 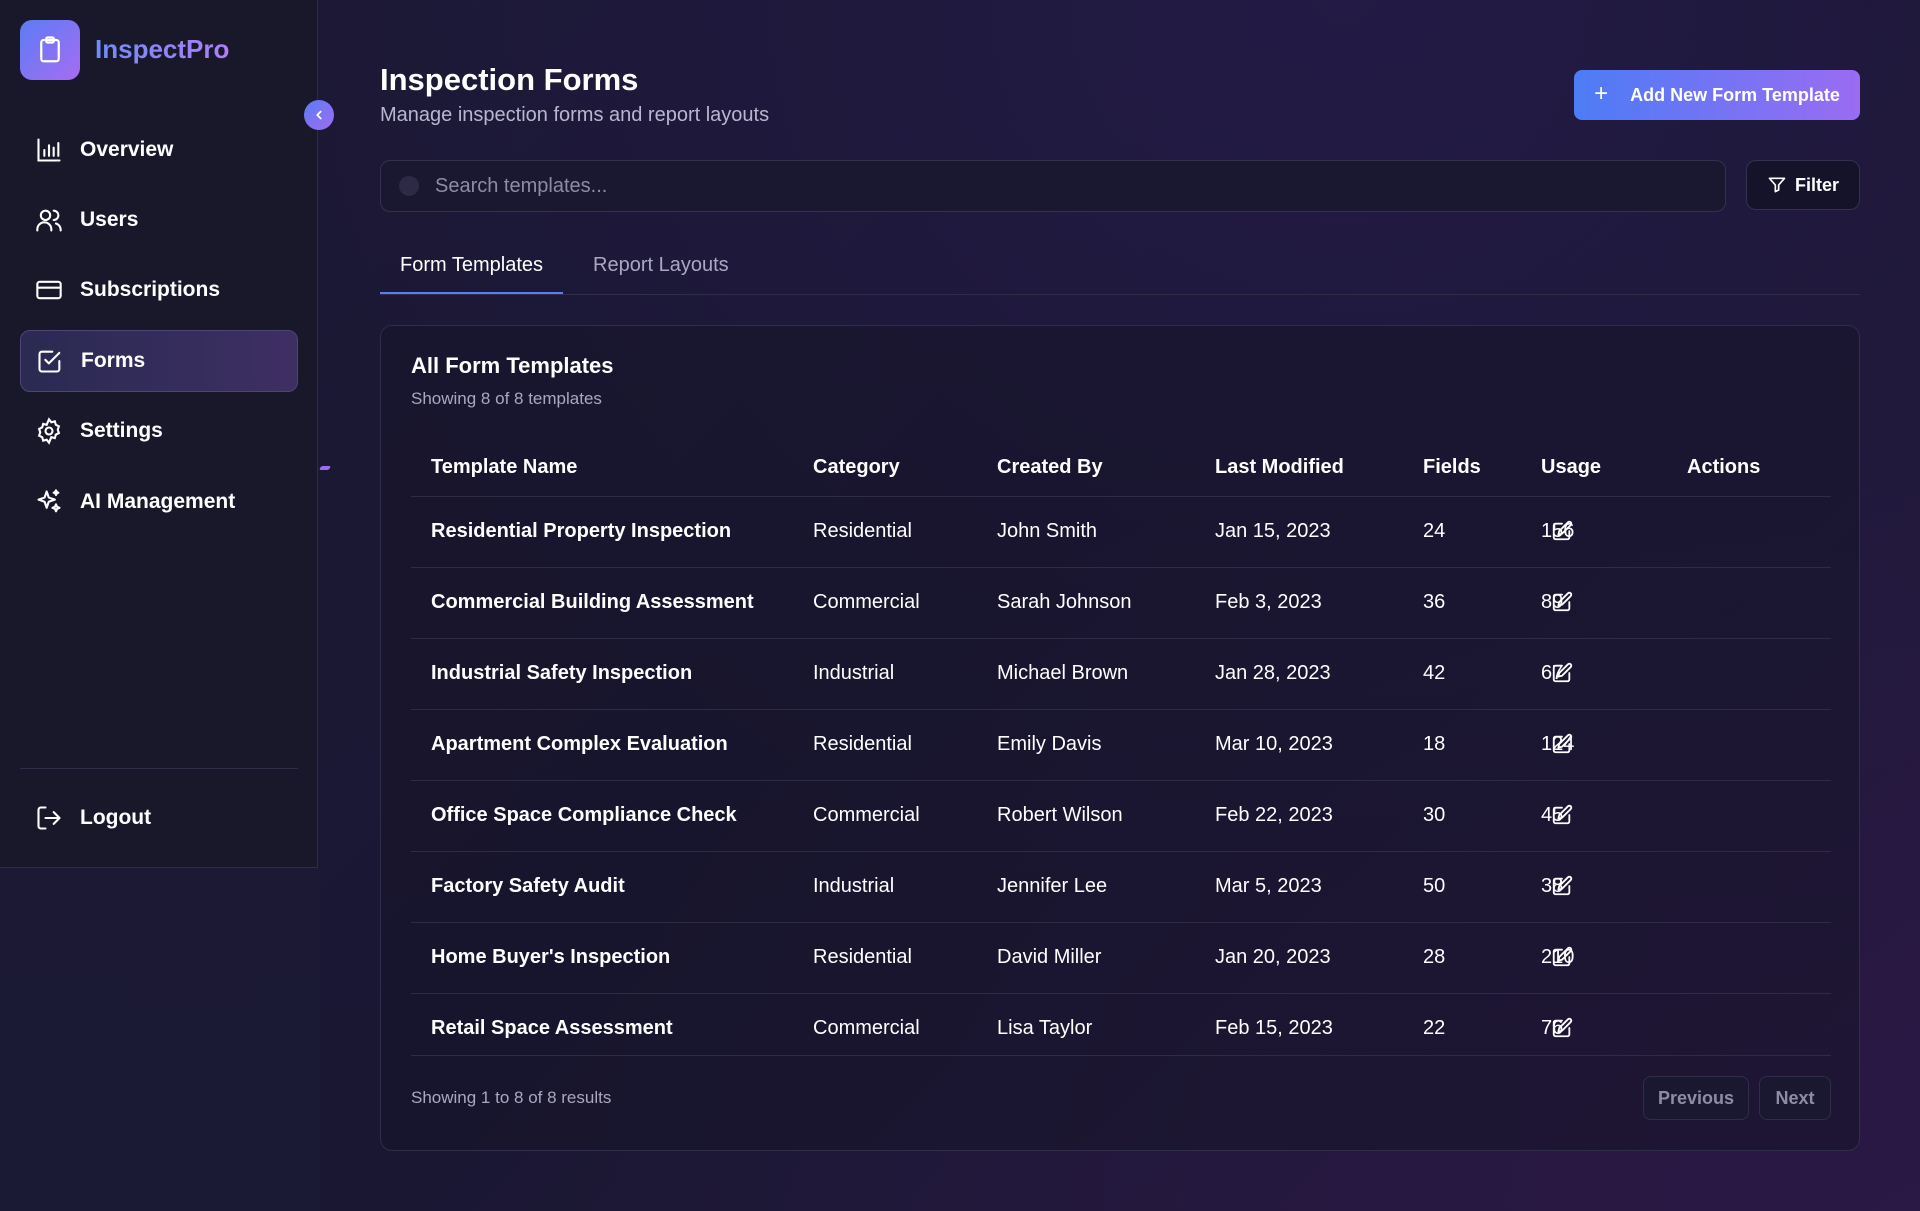 I want to click on clipboard-check-icon, so click(x=50, y=361).